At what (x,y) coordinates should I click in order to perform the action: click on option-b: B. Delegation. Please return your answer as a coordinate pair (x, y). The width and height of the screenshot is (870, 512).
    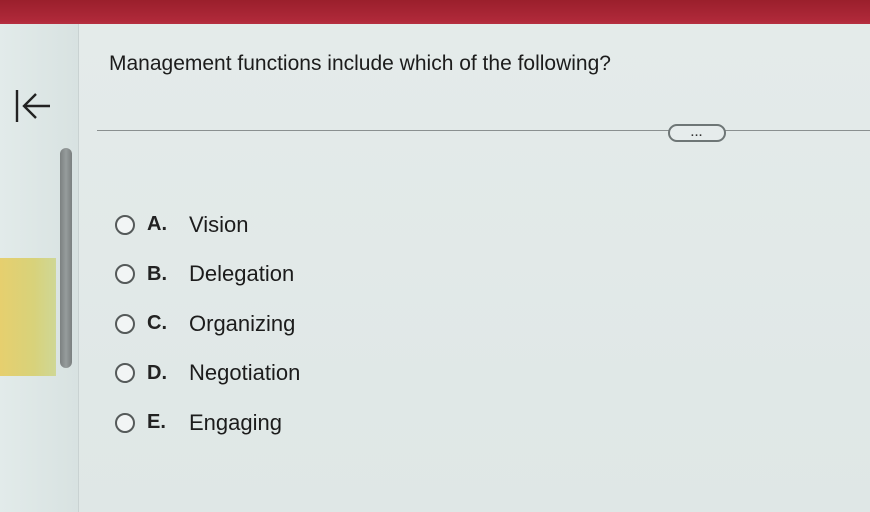
    Looking at the image, I should click on (207, 275).